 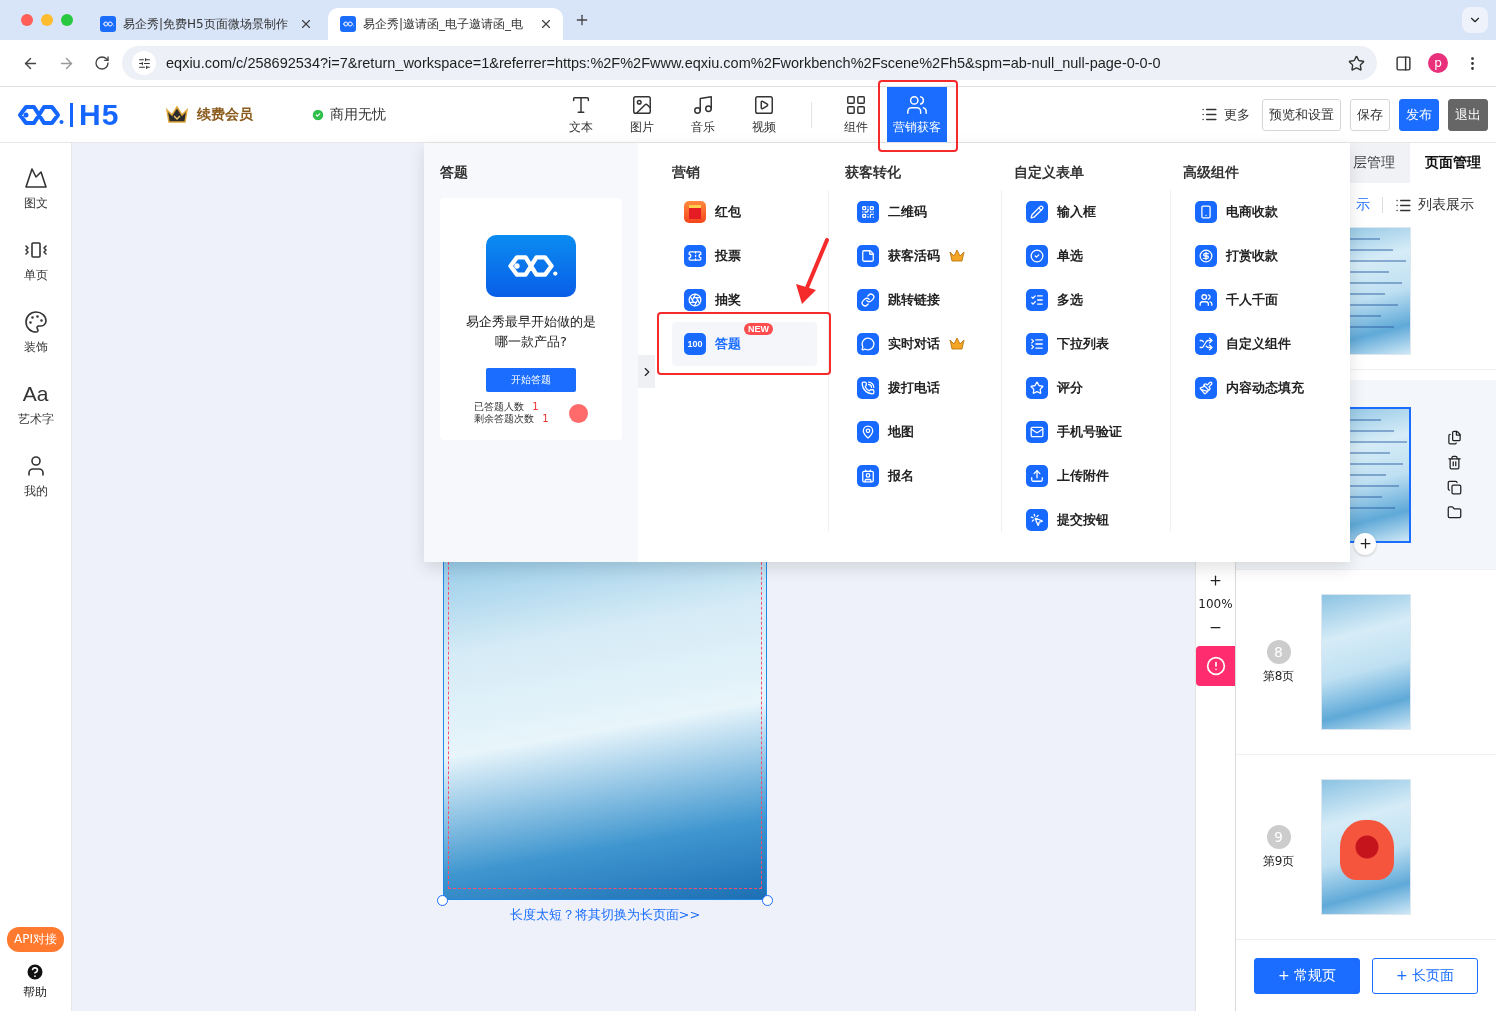 I want to click on component-item: 红包, so click(x=744, y=212).